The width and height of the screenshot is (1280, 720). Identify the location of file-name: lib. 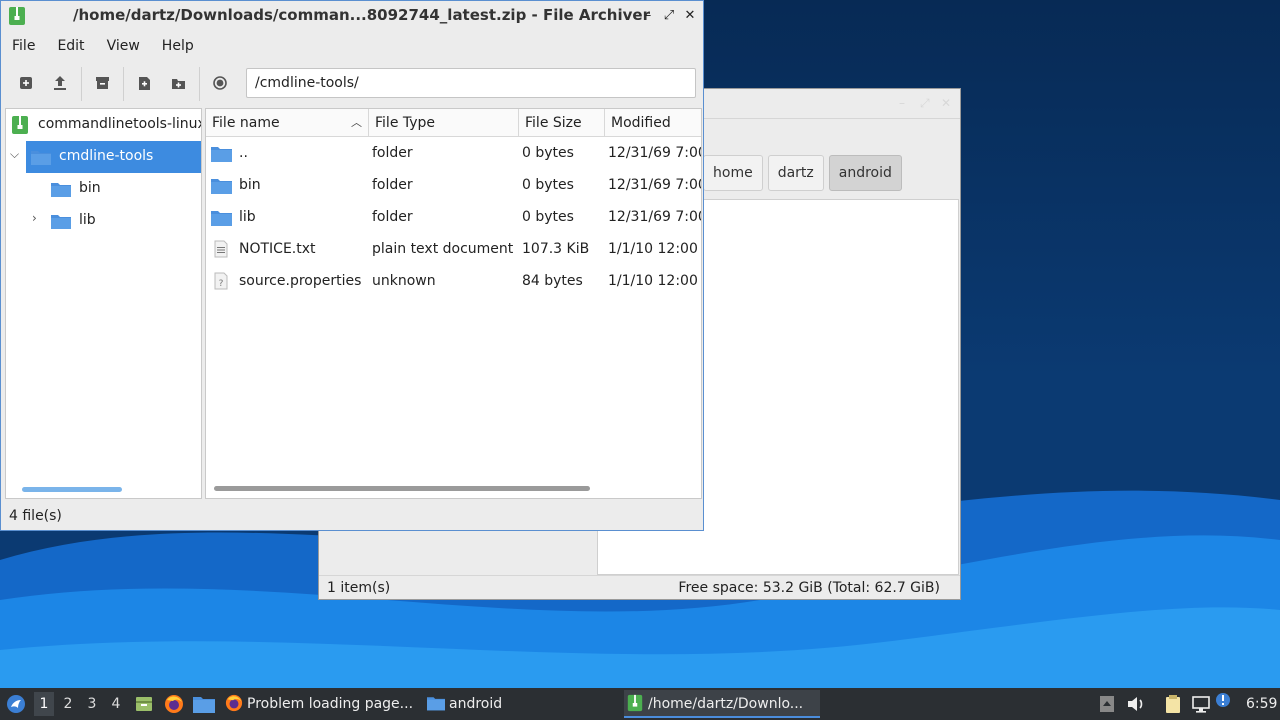
(247, 217).